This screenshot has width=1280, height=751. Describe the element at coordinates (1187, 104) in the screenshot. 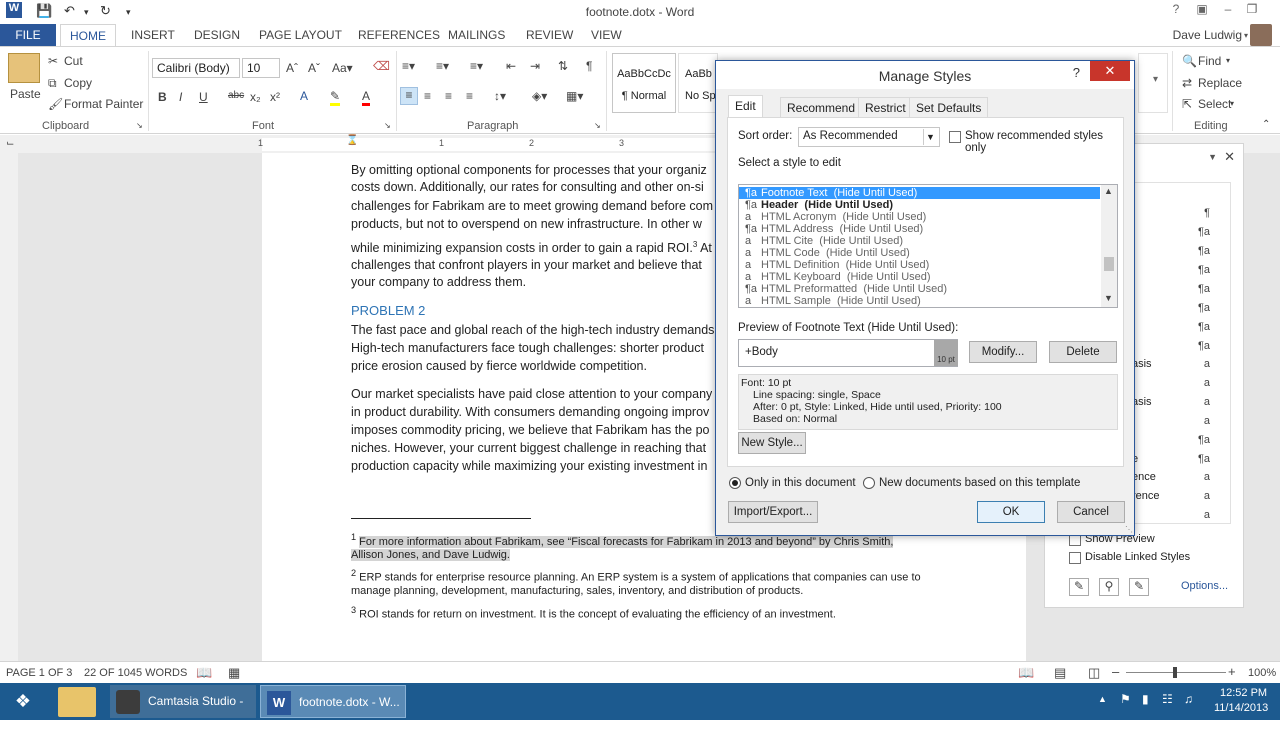

I see `select-icon: ⇱` at that location.